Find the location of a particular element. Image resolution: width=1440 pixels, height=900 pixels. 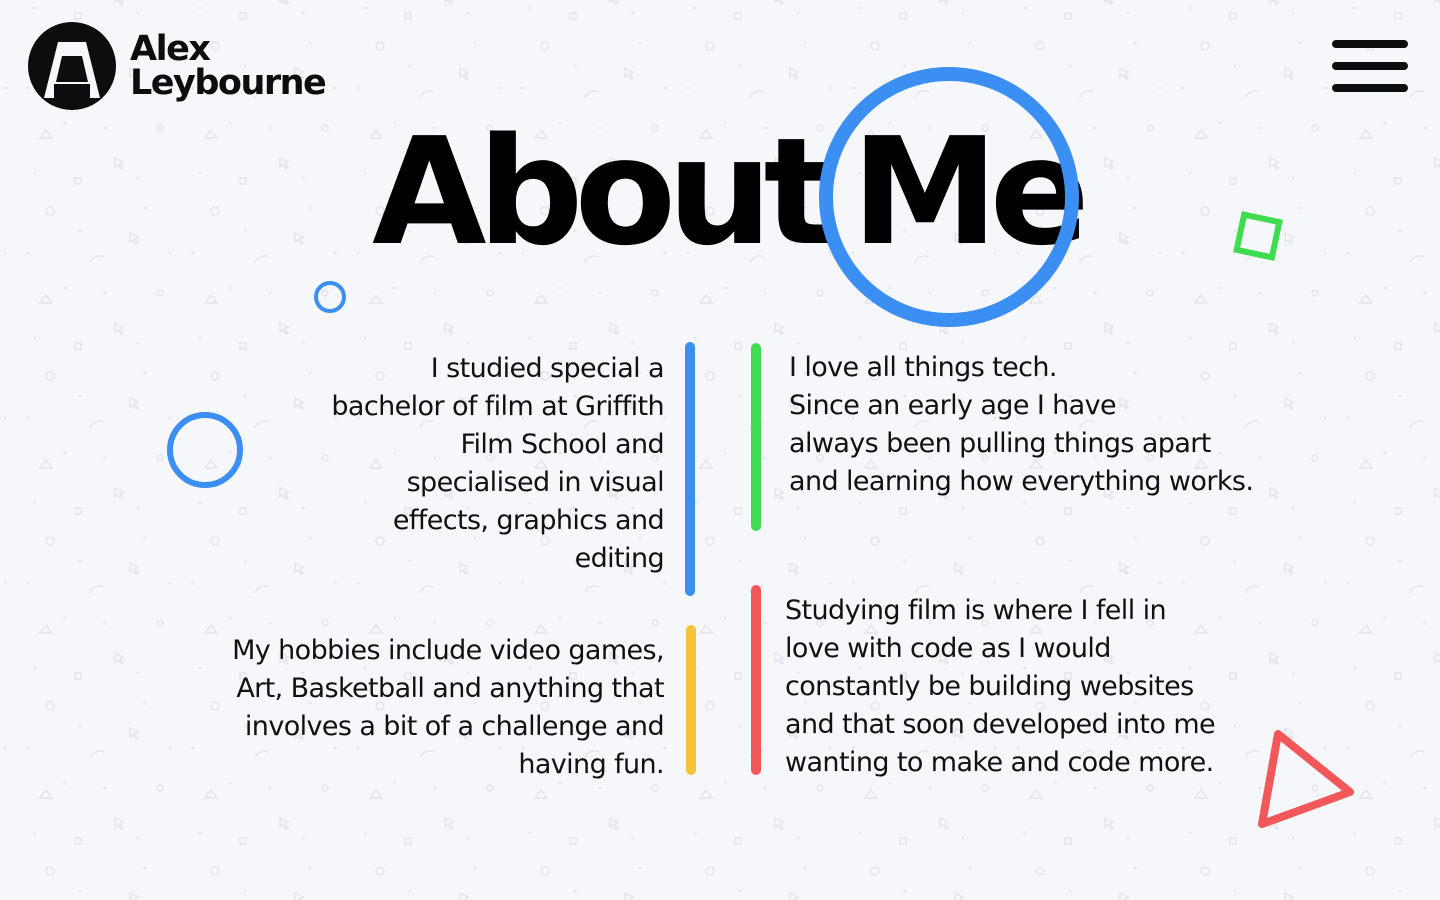

brand-logo: Alex Leybourne is located at coordinates (177, 66).